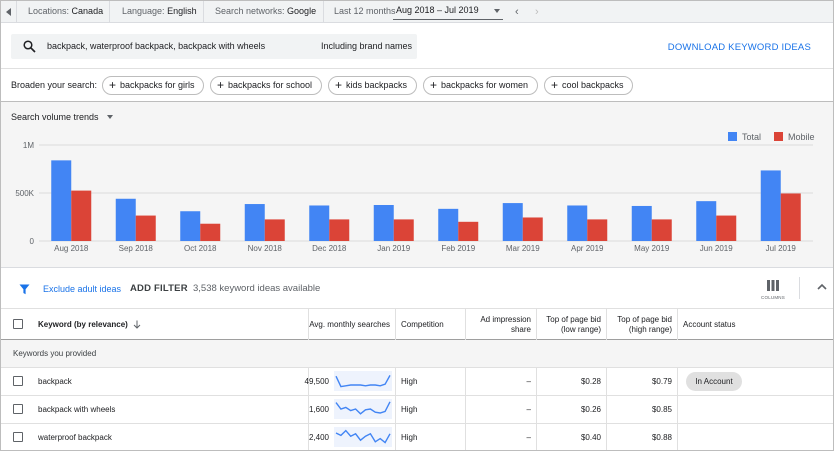 This screenshot has height=451, width=834. What do you see at coordinates (365, 11) in the screenshot?
I see `period-label: Last 12 months` at bounding box center [365, 11].